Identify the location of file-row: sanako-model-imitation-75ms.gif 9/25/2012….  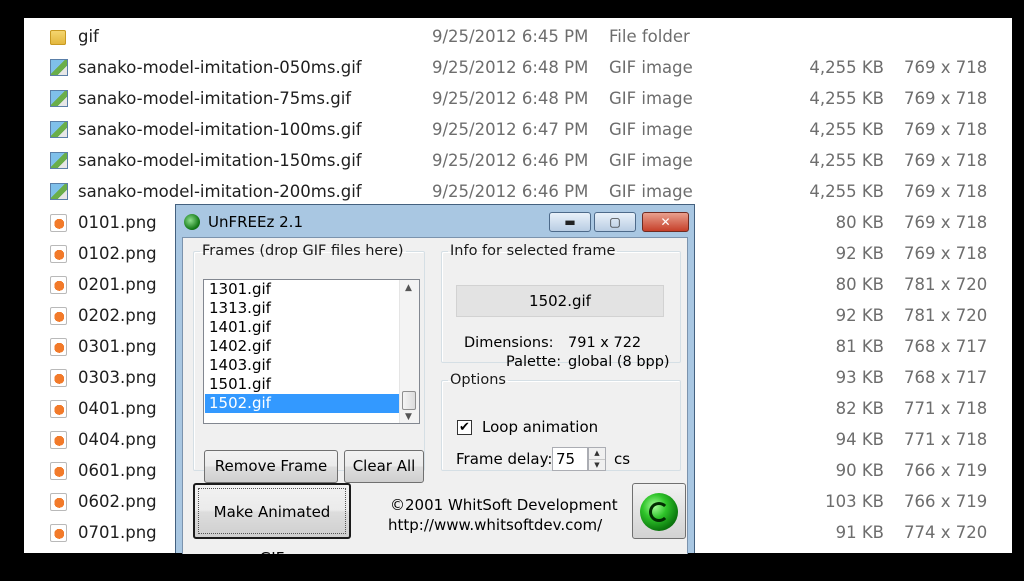
(518, 99).